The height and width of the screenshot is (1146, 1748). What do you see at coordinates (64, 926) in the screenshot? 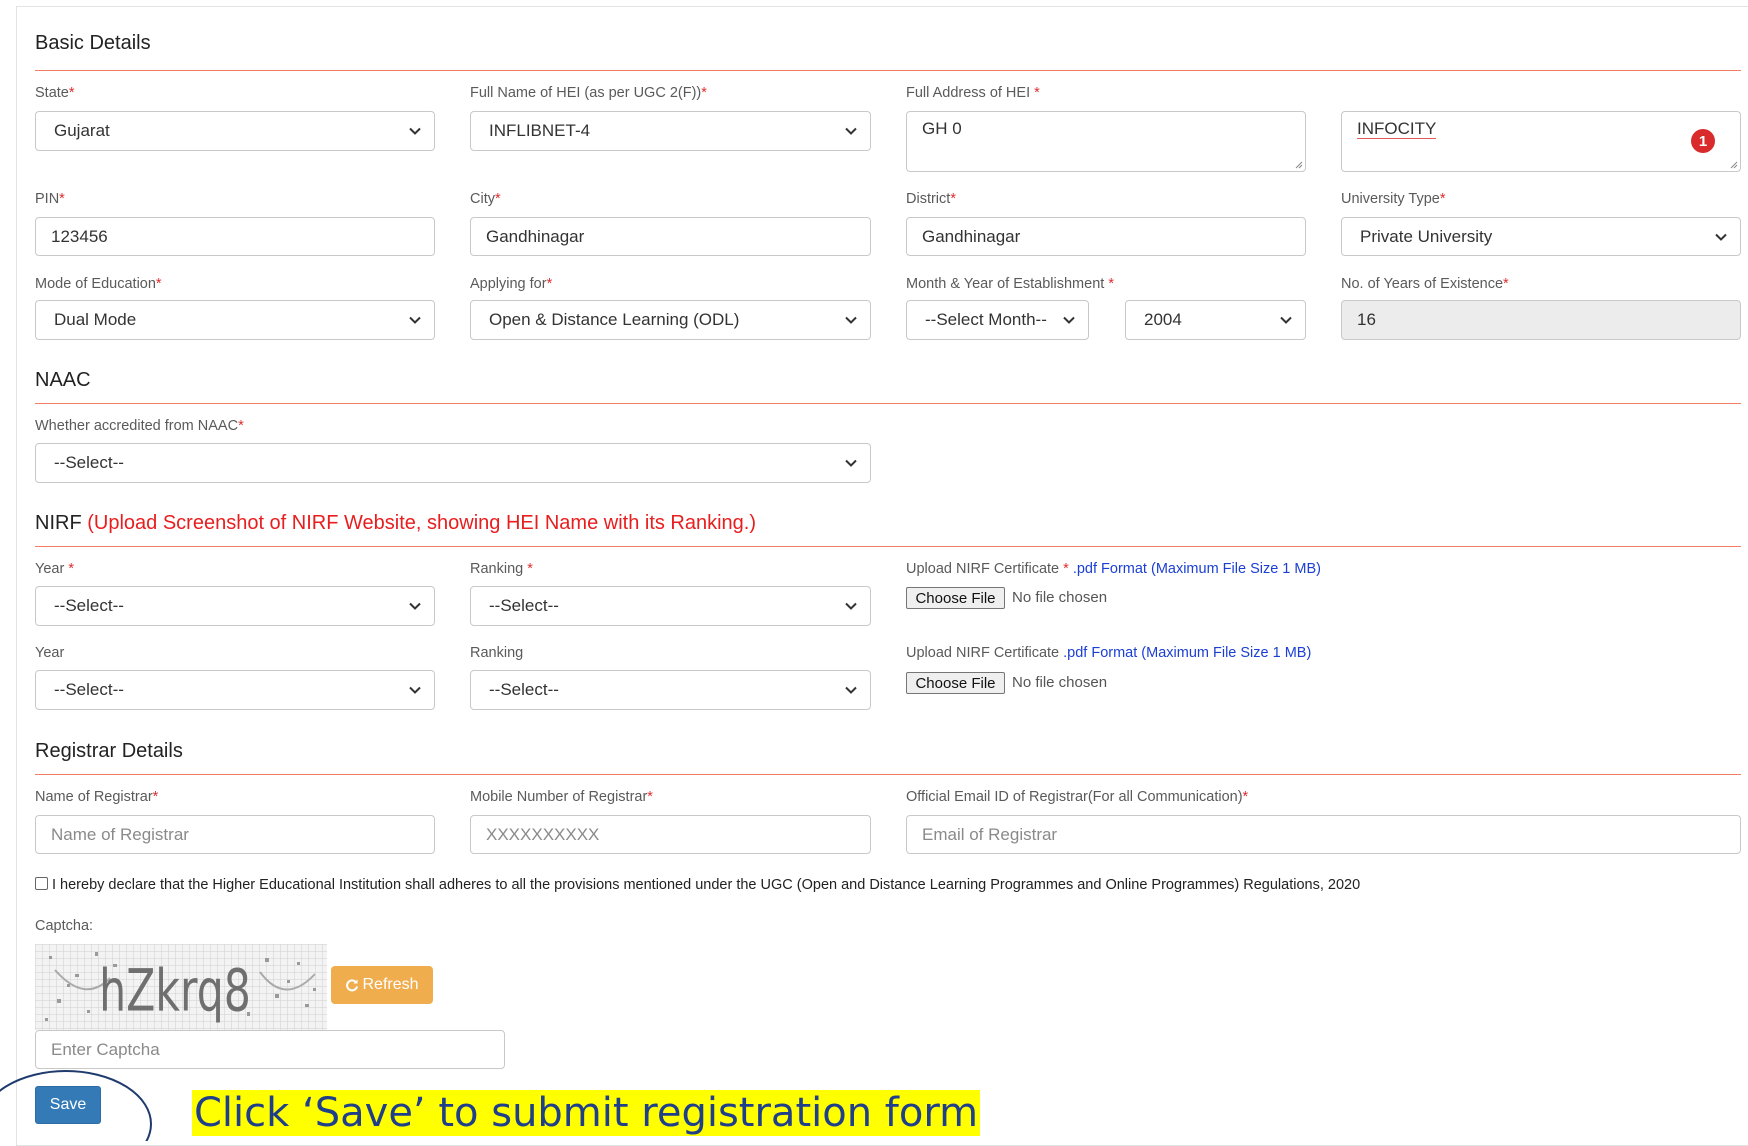
I see `captcha-label: Captcha:` at bounding box center [64, 926].